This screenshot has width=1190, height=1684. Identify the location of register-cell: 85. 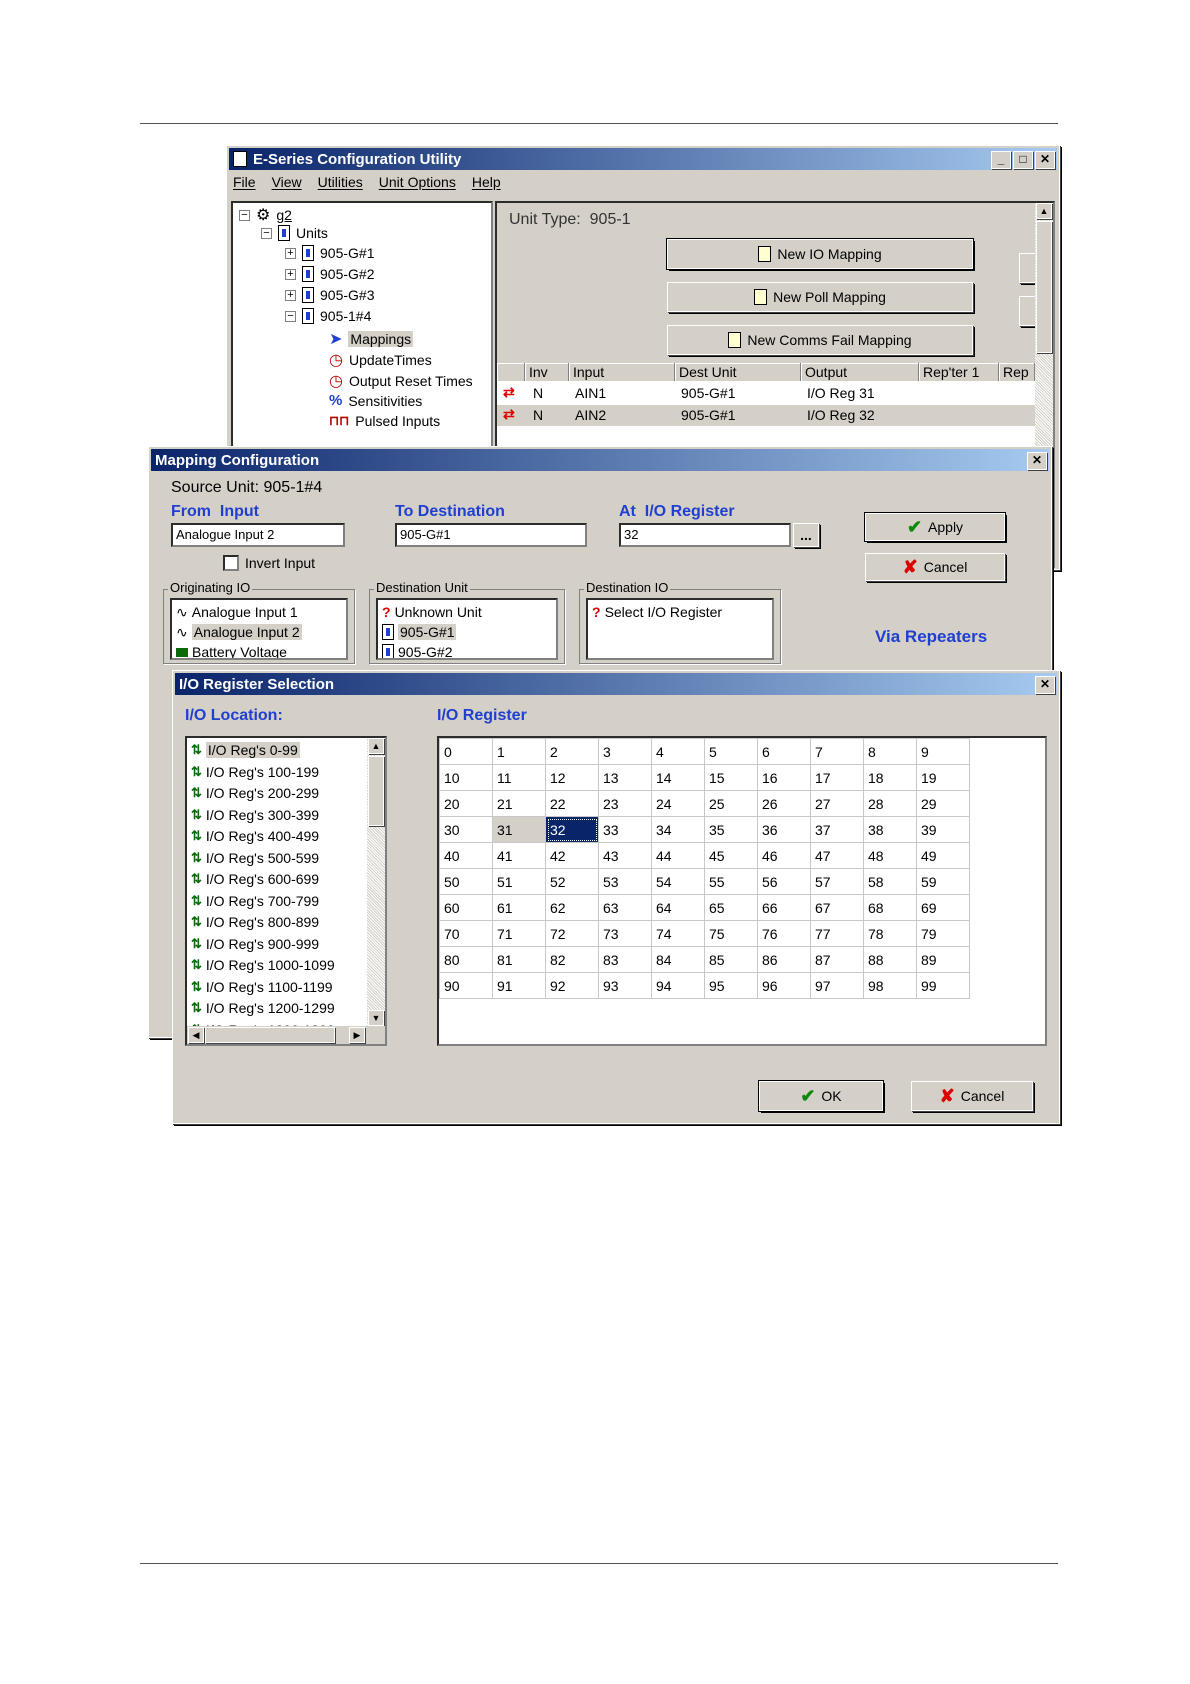
(731, 959).